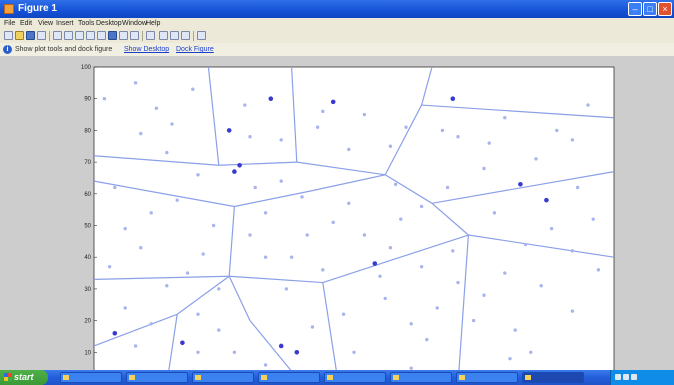  What do you see at coordinates (7, 49) in the screenshot?
I see `info-icon: i` at bounding box center [7, 49].